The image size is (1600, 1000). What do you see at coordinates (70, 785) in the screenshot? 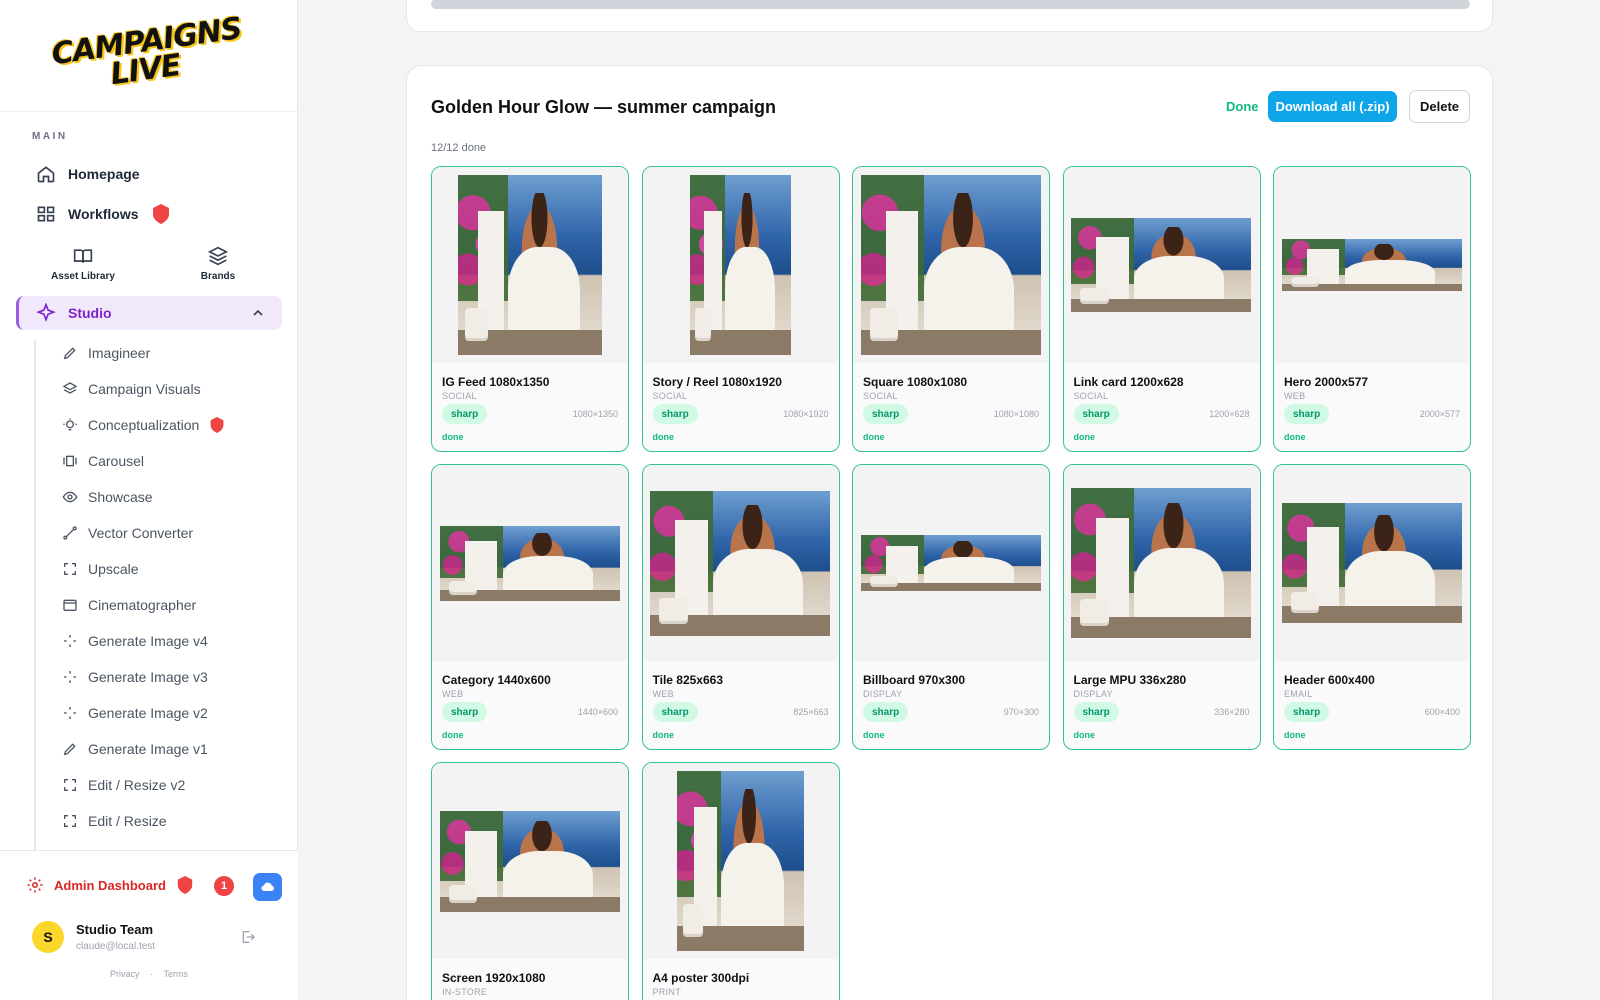
I see `expand-icon` at bounding box center [70, 785].